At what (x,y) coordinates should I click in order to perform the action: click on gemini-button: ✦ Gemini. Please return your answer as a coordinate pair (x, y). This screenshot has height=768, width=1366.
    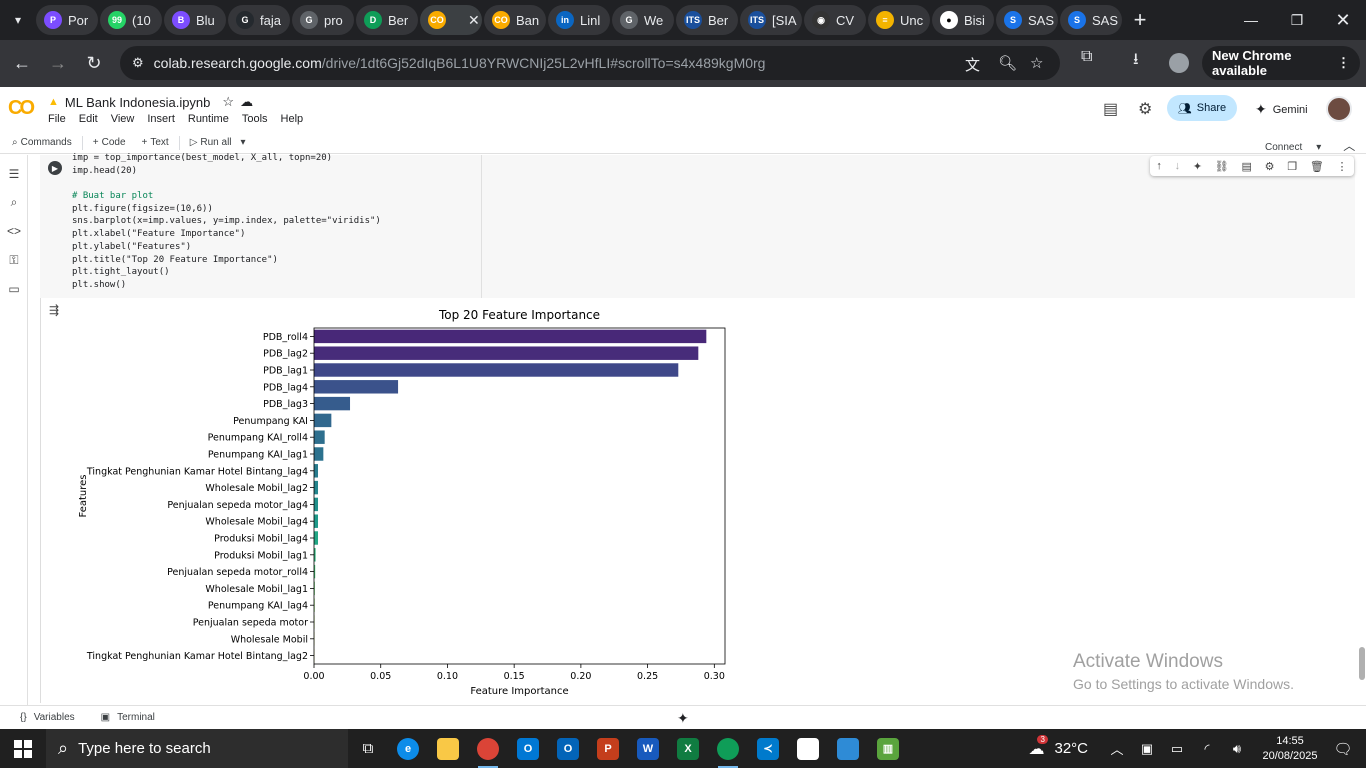
    Looking at the image, I should click on (1281, 109).